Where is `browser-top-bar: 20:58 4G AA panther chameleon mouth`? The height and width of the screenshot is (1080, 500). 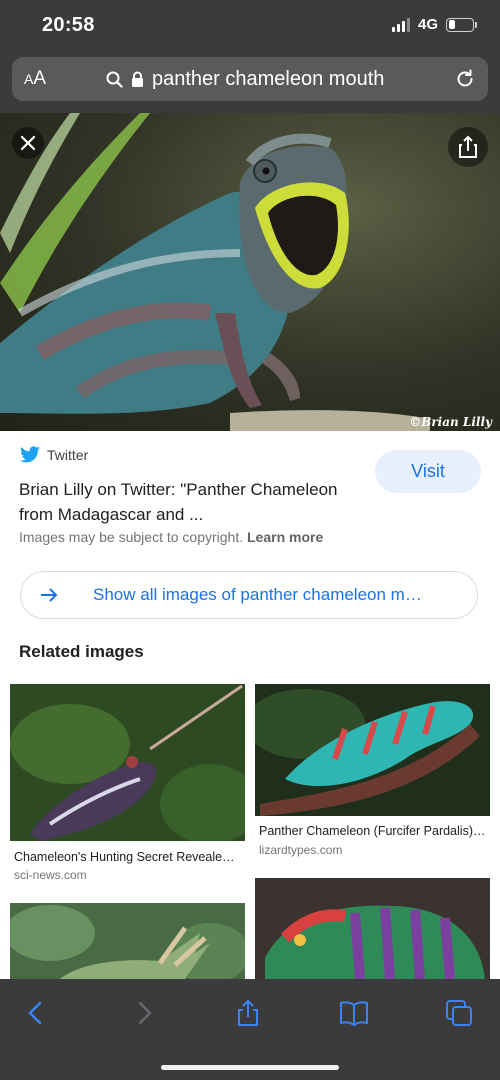 browser-top-bar: 20:58 4G AA panther chameleon mouth is located at coordinates (250, 56).